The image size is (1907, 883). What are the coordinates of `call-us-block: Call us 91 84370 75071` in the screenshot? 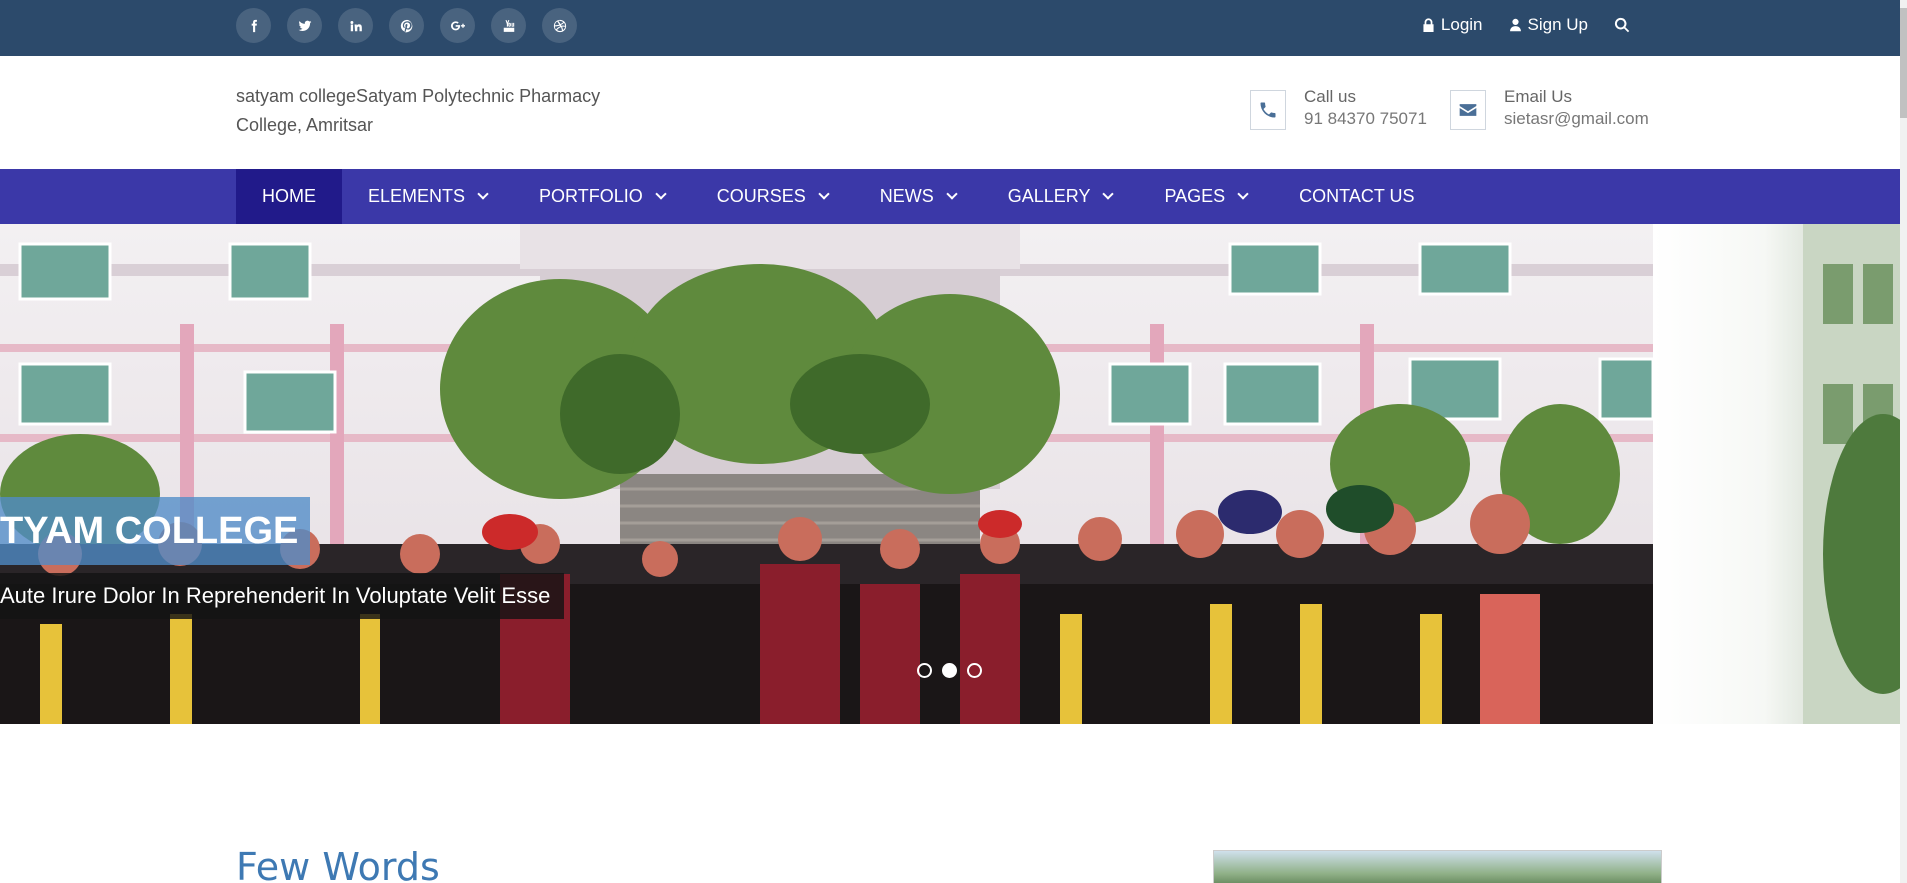 It's located at (1338, 108).